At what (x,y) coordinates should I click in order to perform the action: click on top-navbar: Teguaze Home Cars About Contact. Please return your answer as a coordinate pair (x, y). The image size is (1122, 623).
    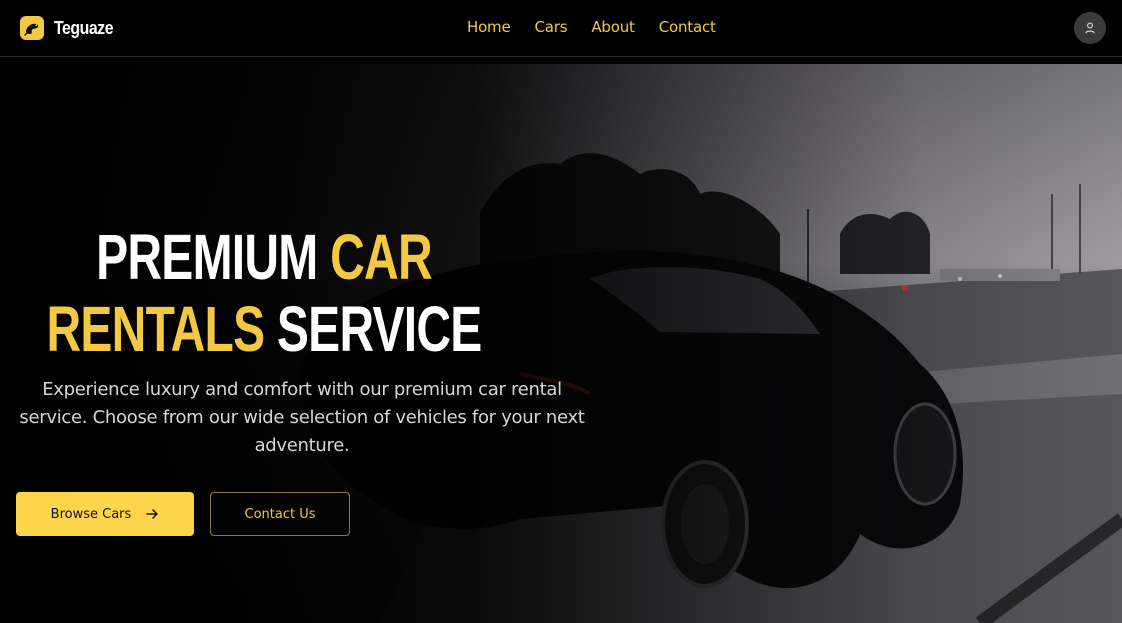
    Looking at the image, I should click on (561, 28).